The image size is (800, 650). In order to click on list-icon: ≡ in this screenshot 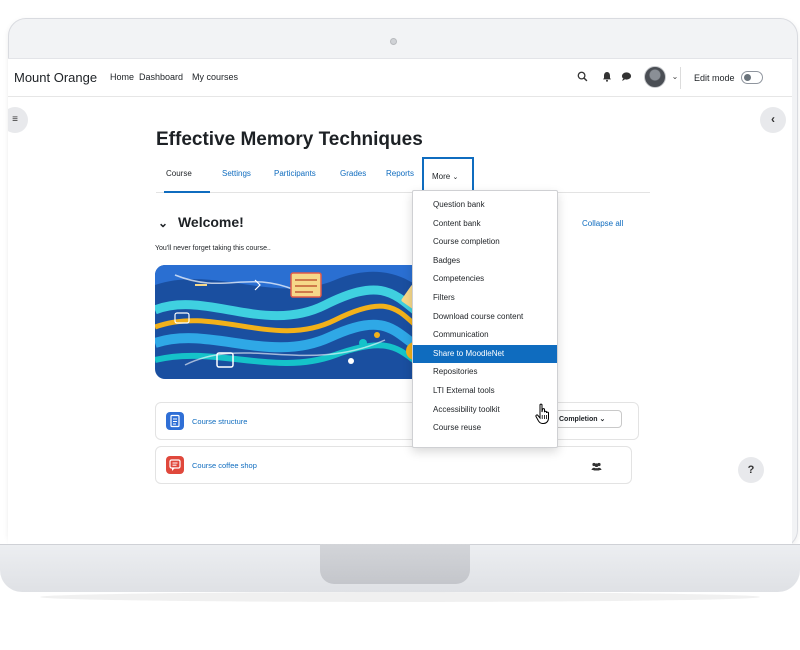, I will do `click(15, 119)`.